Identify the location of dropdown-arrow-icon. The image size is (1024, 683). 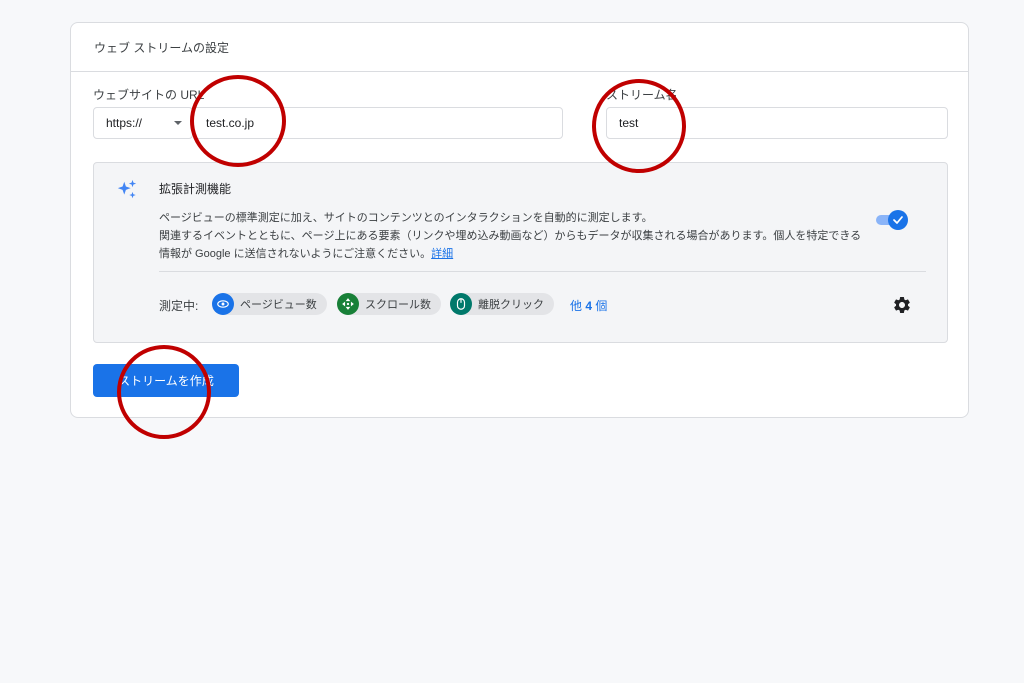
(178, 123).